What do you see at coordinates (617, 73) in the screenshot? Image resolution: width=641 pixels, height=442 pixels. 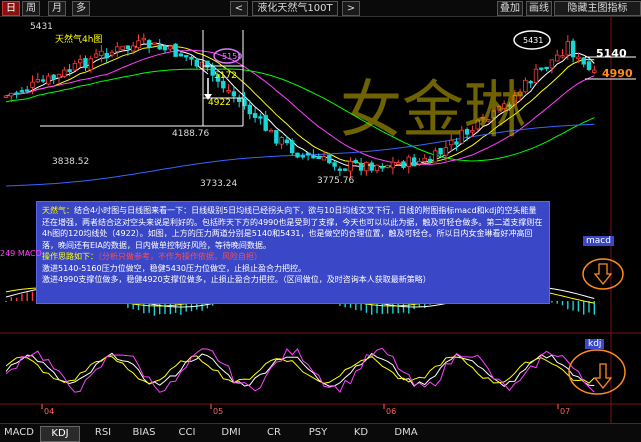 I see `support-level-value: 4990` at bounding box center [617, 73].